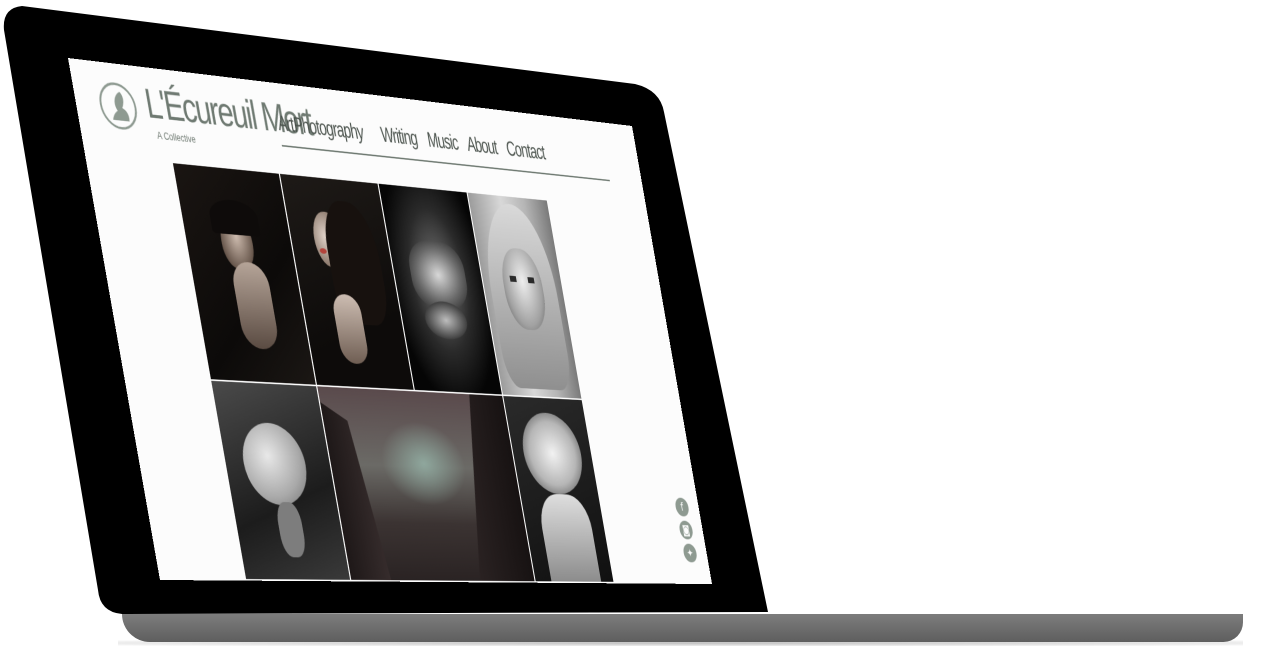  I want to click on photo-mist, so click(423, 463).